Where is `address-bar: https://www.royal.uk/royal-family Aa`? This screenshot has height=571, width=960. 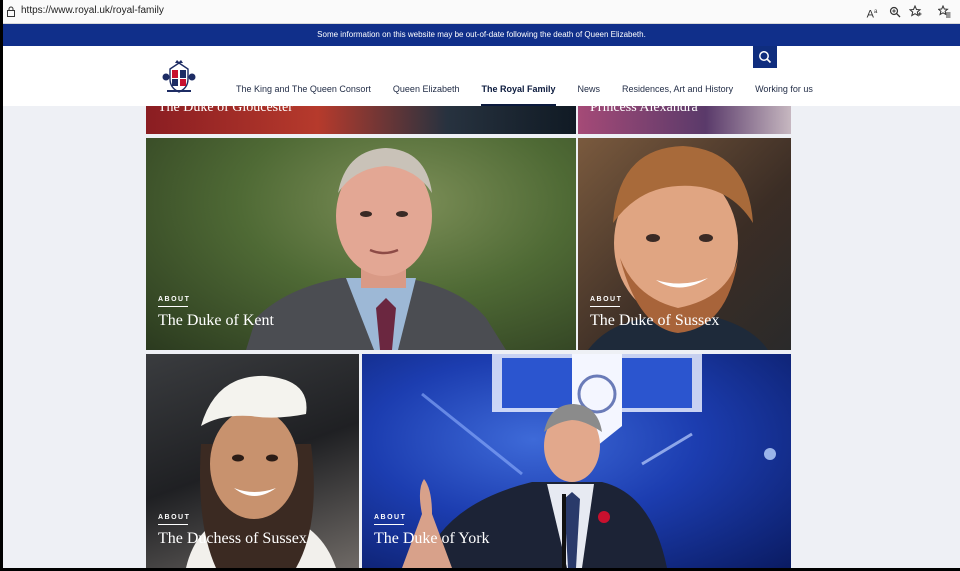 address-bar: https://www.royal.uk/royal-family Aa is located at coordinates (481, 12).